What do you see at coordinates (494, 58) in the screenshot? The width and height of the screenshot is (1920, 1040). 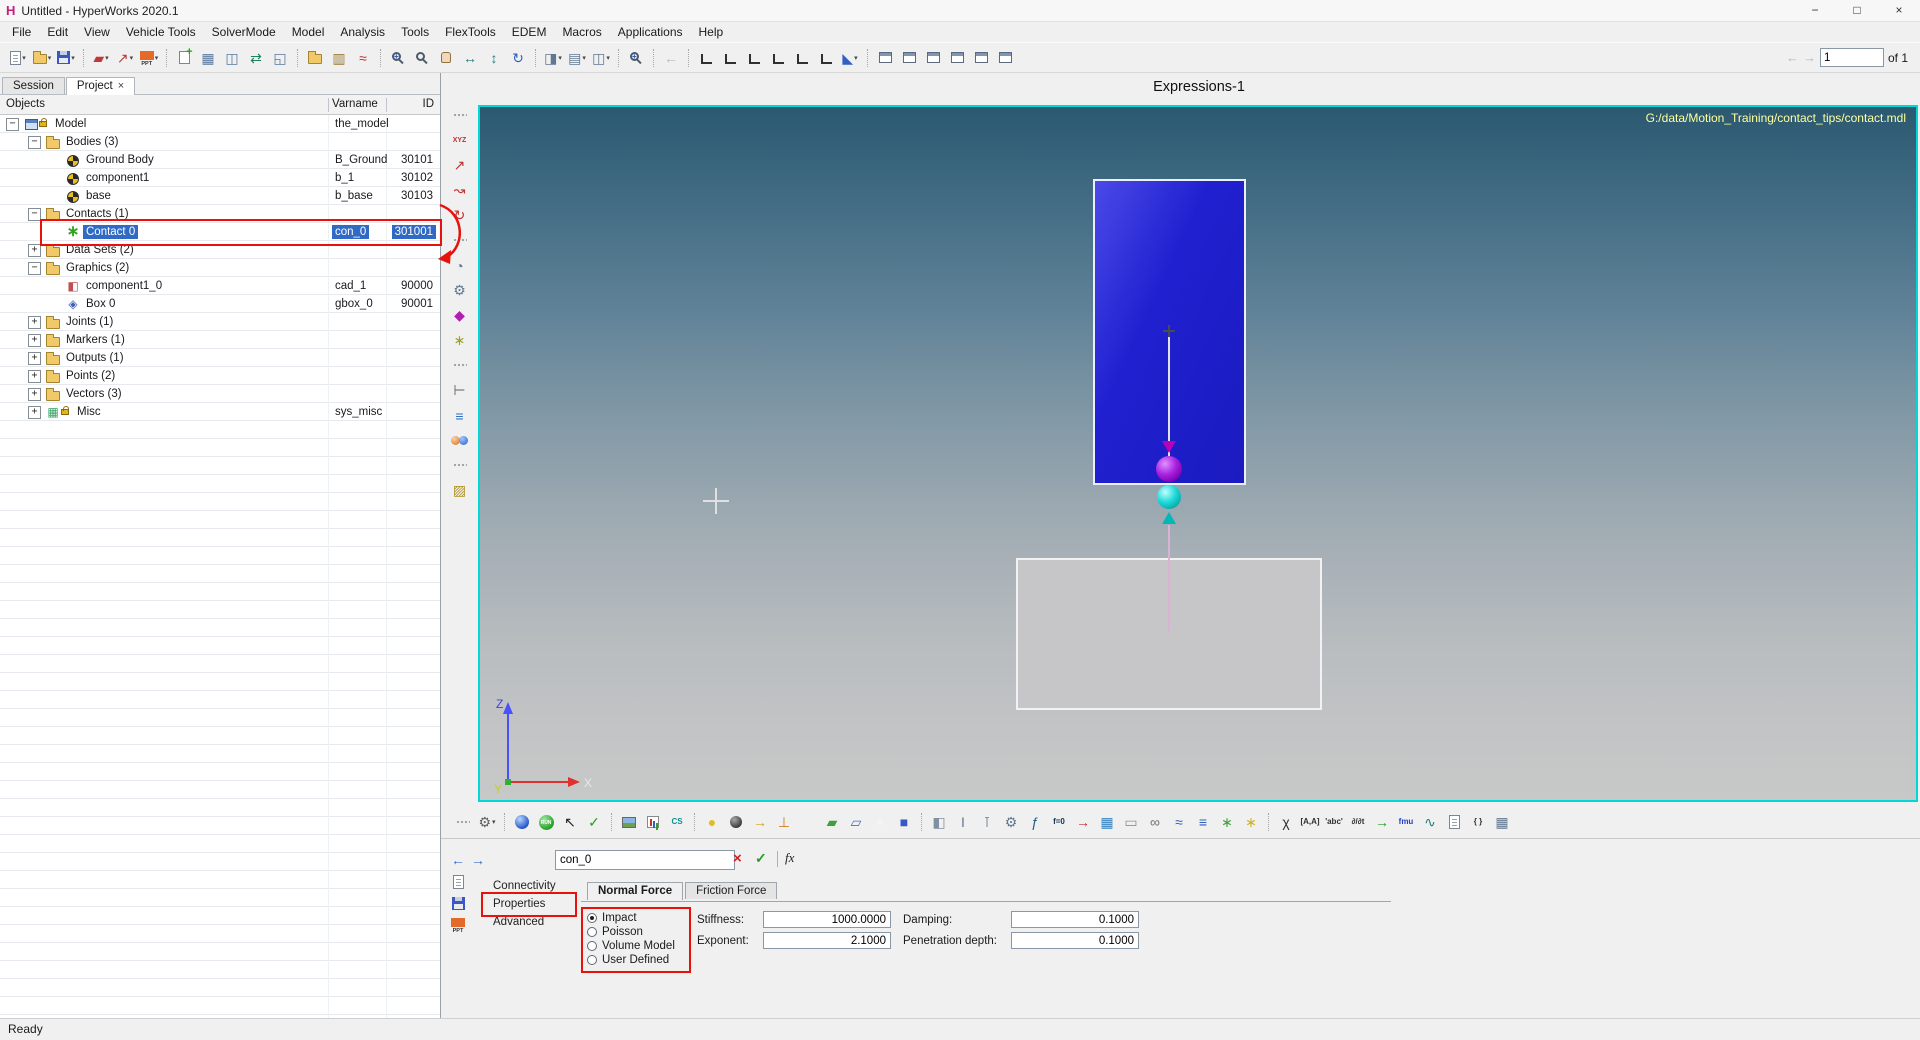 I see `fit-vertical-icon: ↕` at bounding box center [494, 58].